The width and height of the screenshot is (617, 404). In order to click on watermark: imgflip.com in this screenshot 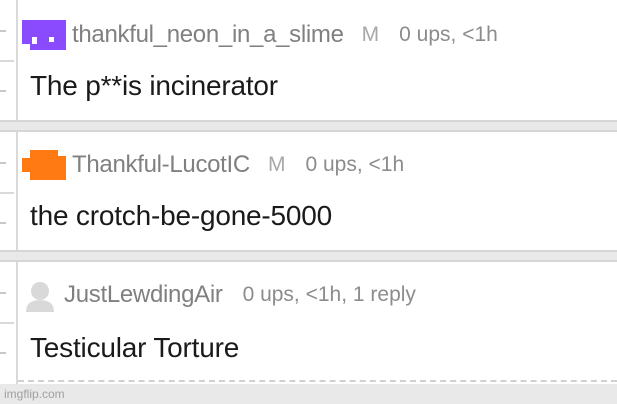, I will do `click(34, 394)`.